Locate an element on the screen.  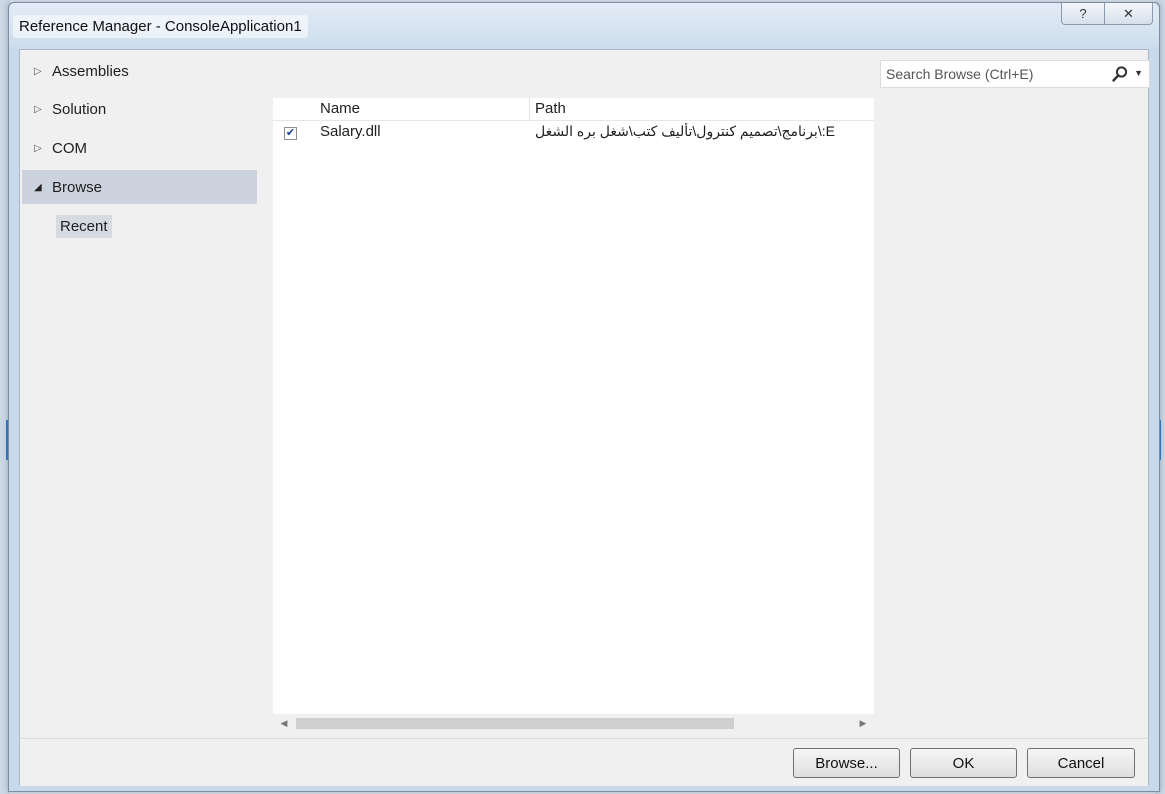
close-button: ✕ is located at coordinates (1129, 14).